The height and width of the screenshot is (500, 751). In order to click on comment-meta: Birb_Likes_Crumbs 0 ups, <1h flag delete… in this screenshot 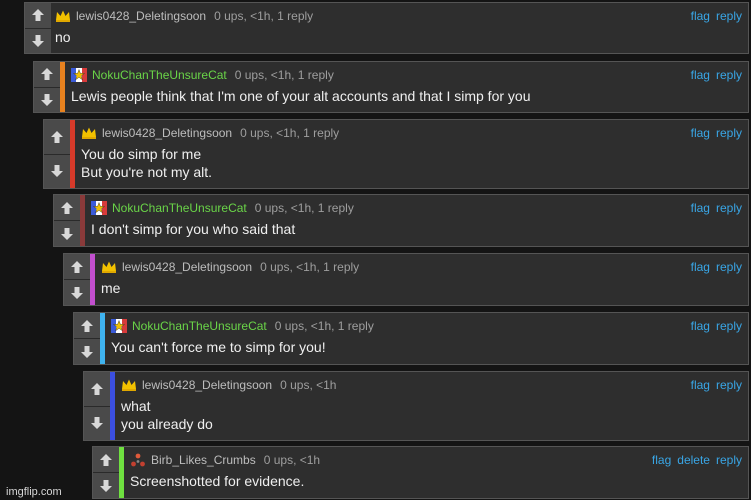, I will do `click(436, 460)`.